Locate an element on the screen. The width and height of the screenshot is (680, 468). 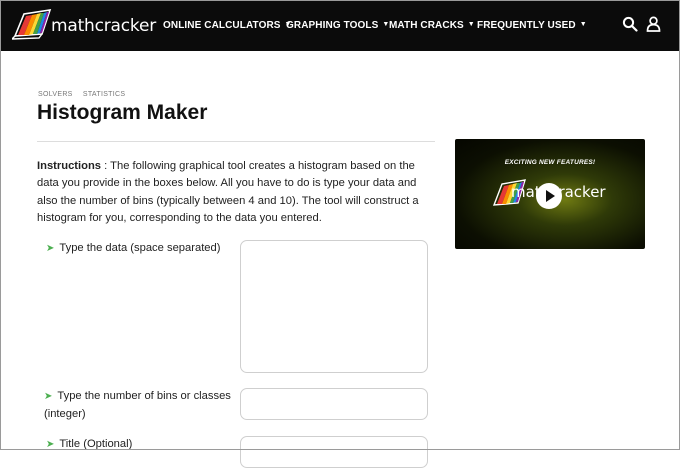
bins-input is located at coordinates (334, 404).